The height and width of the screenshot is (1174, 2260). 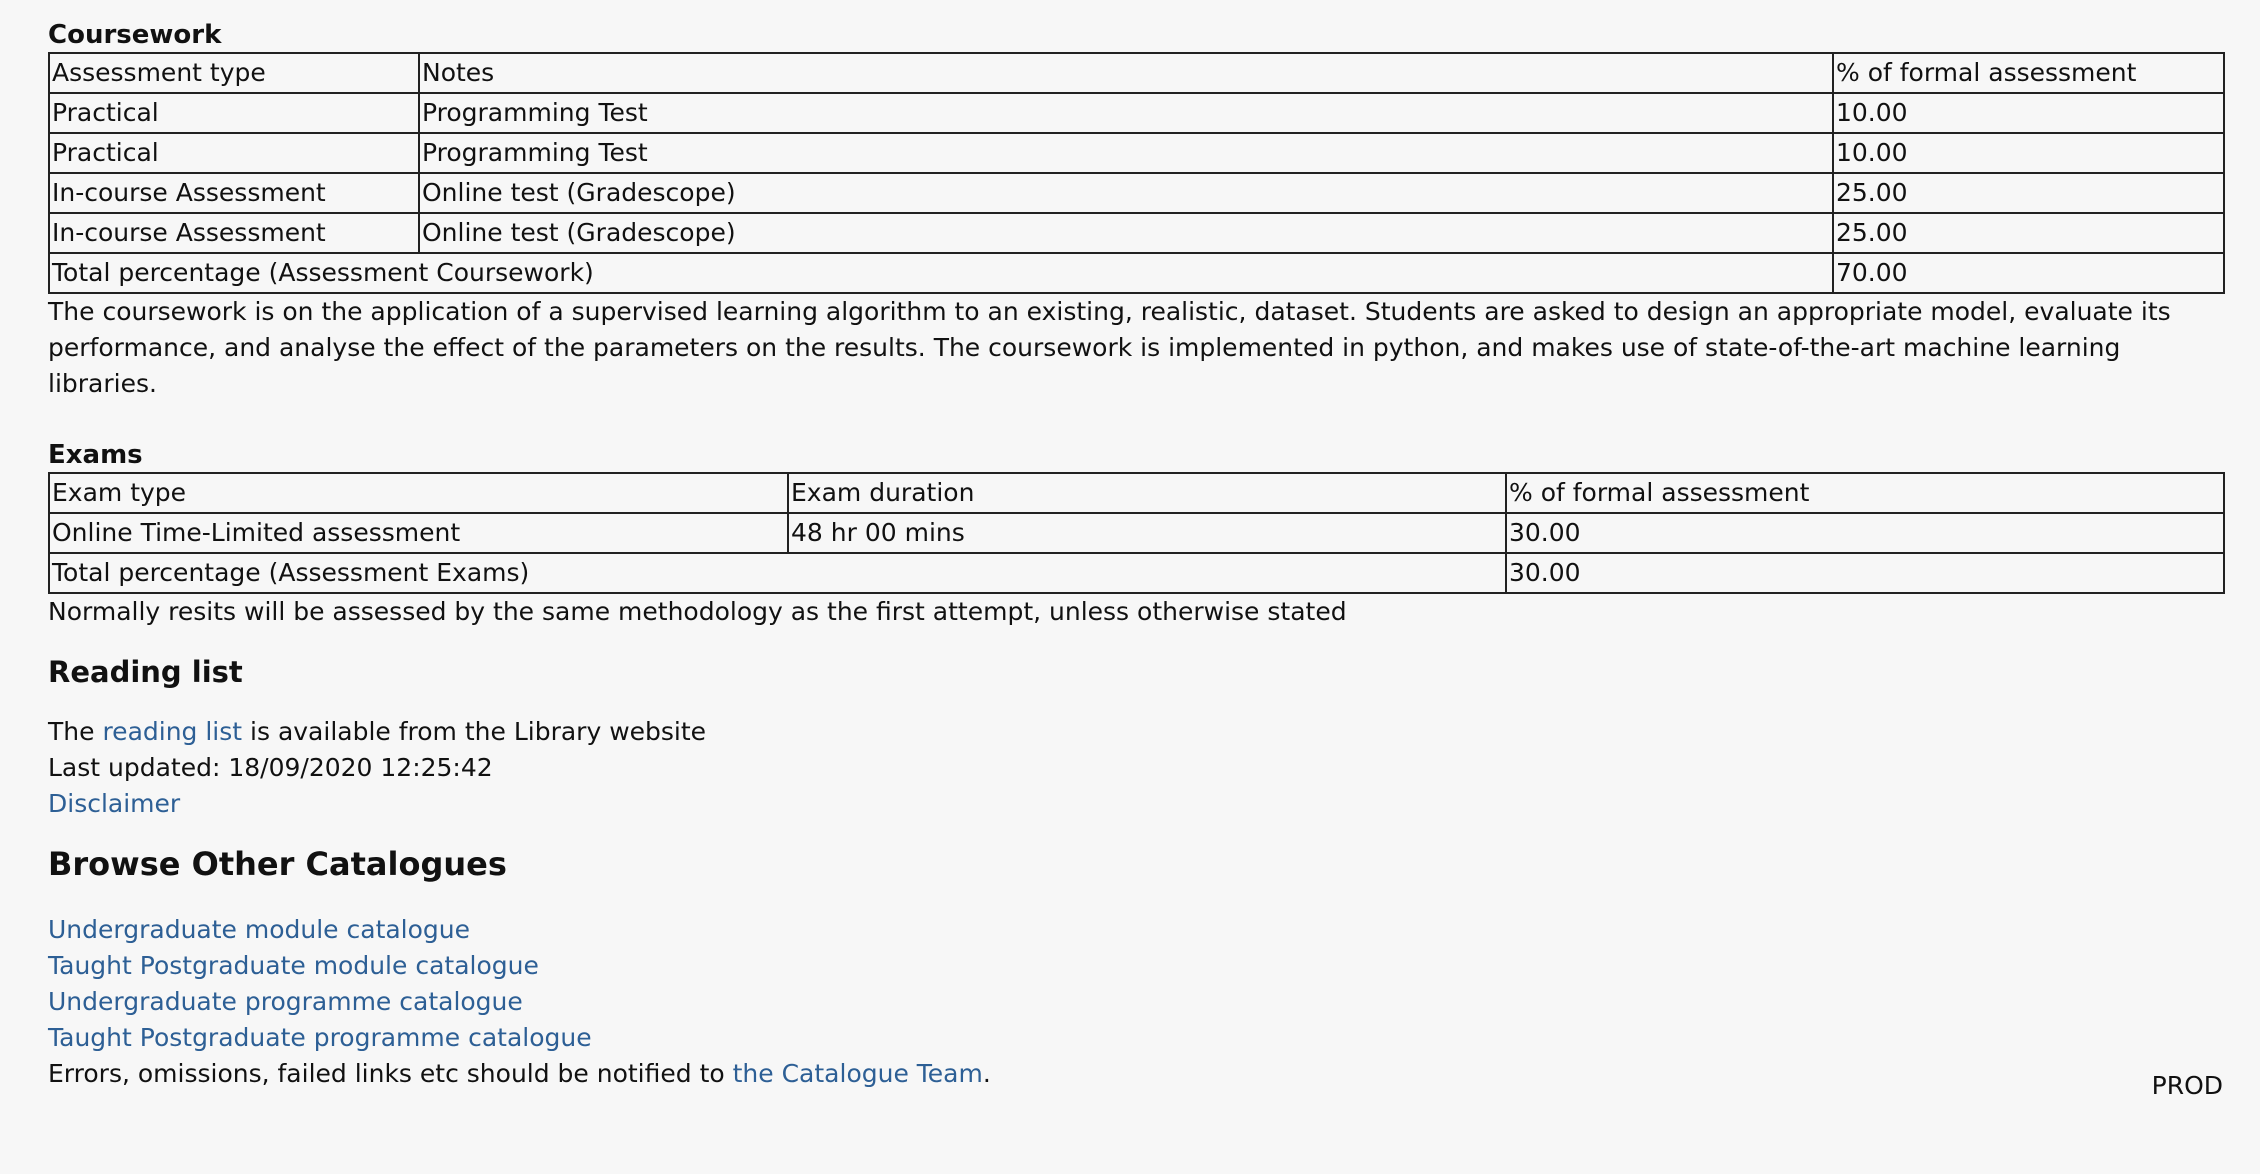 What do you see at coordinates (418, 493) in the screenshot?
I see `column-header: Exam type` at bounding box center [418, 493].